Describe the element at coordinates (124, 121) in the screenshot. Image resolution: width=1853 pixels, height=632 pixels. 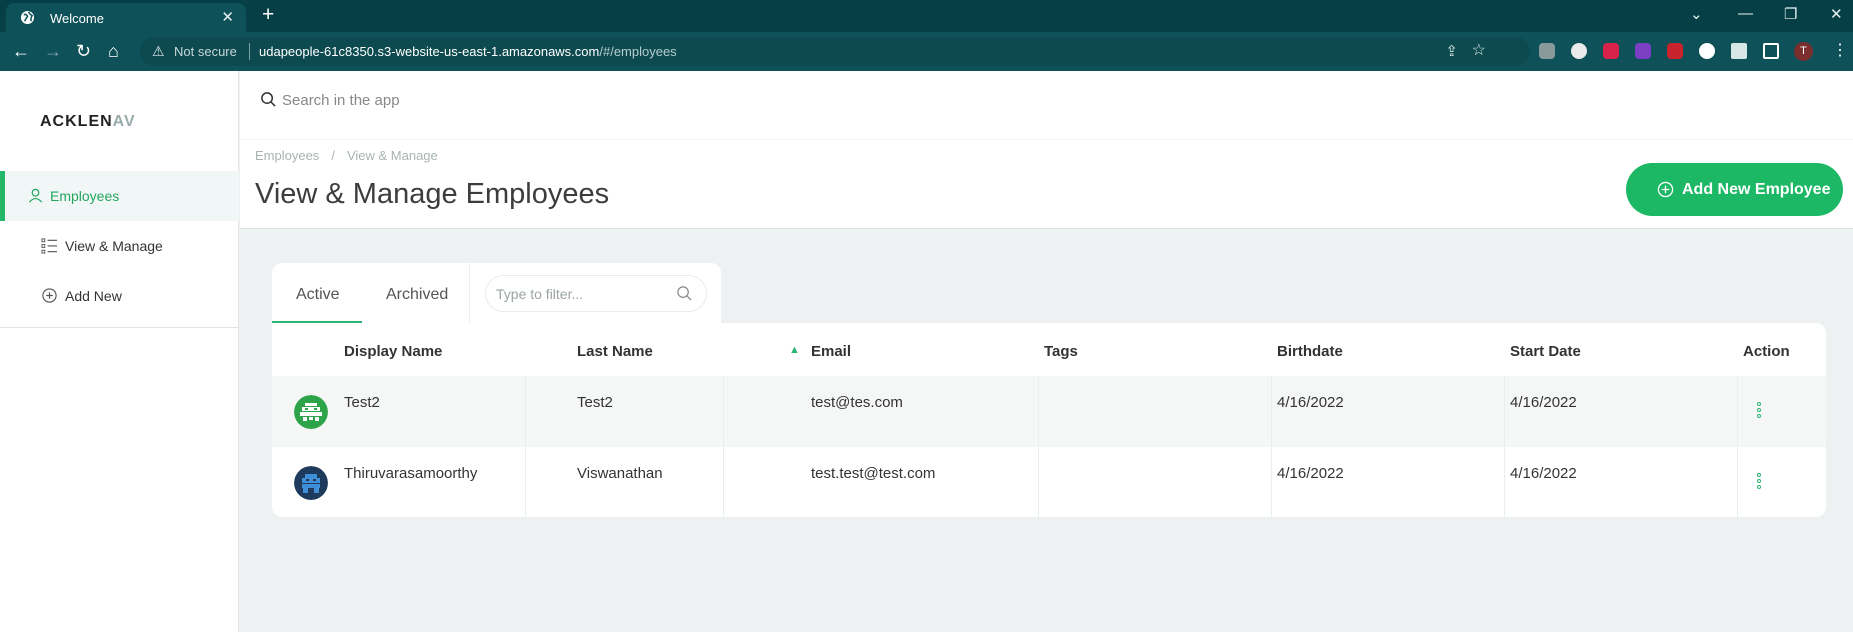
I see `logo-text-faded: AV` at that location.